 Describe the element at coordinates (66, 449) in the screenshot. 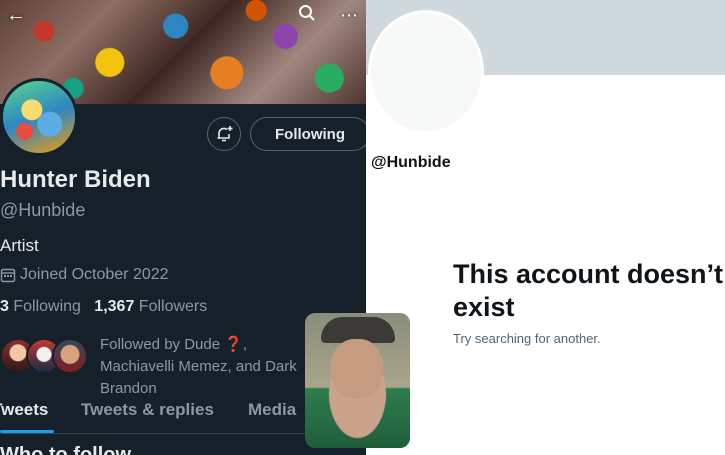

I see `section-heading: Who to follow` at that location.